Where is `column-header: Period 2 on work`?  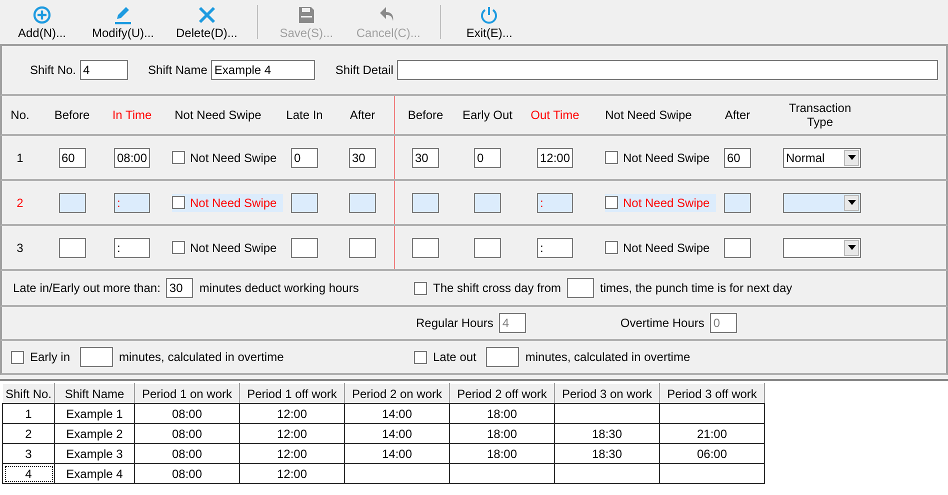 column-header: Period 2 on work is located at coordinates (397, 394).